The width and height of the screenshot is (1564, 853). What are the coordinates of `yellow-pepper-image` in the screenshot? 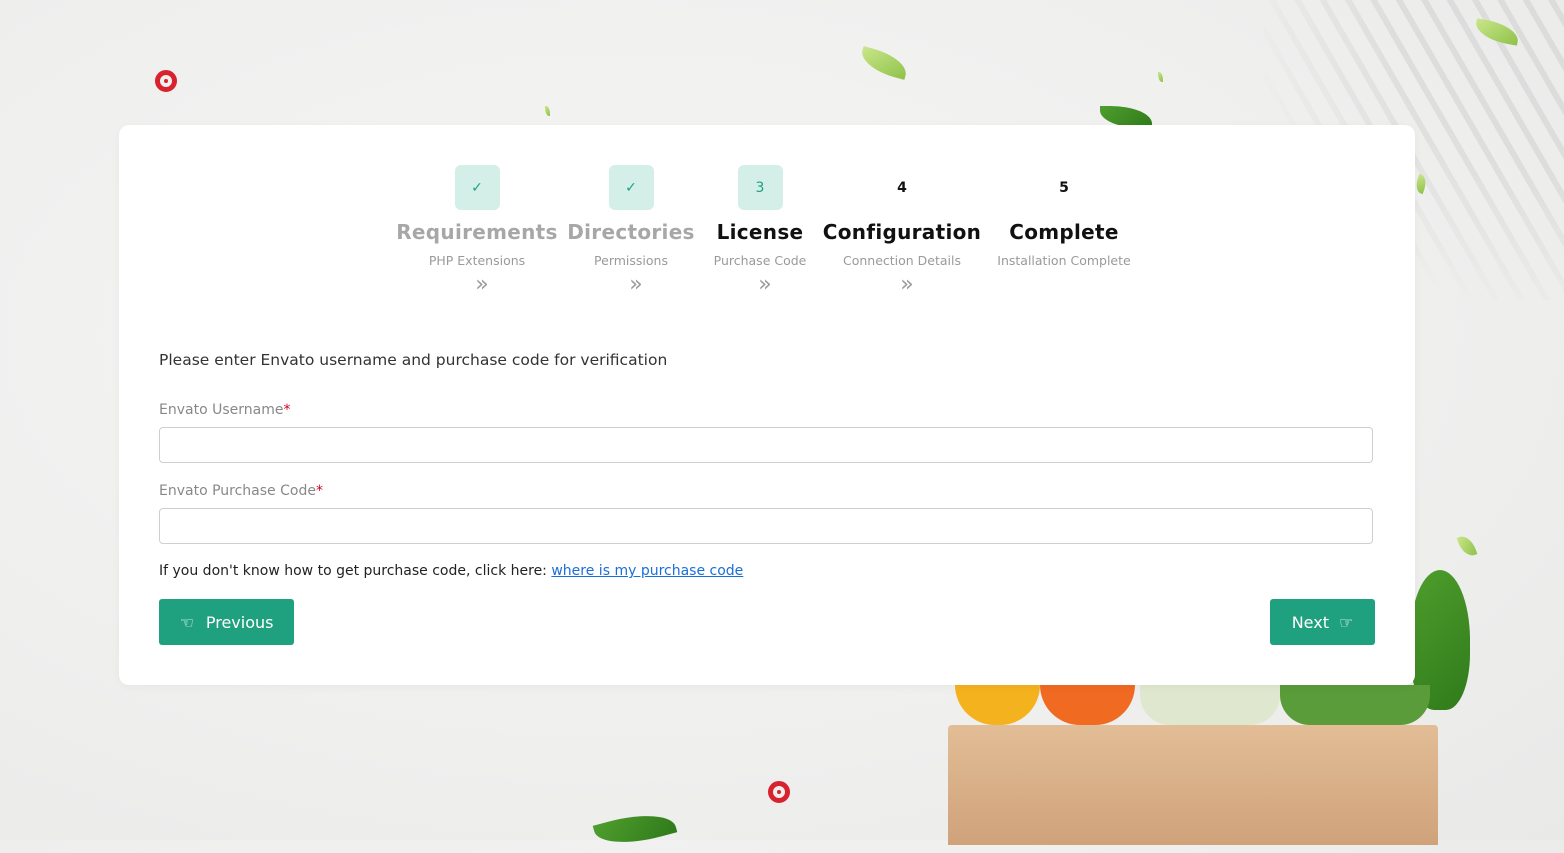 It's located at (997, 705).